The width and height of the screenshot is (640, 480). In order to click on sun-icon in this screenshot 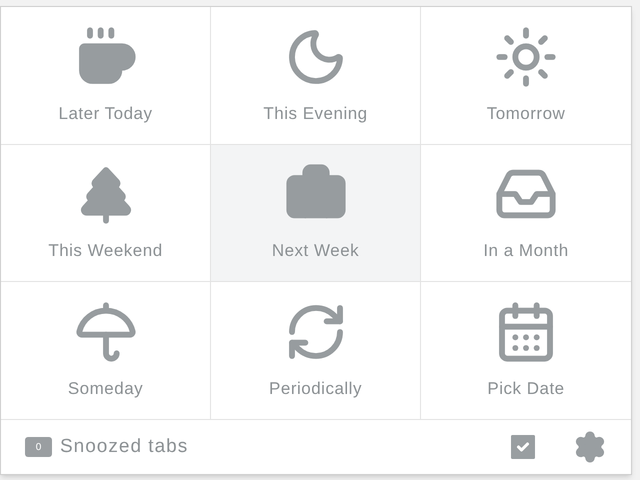, I will do `click(526, 56)`.